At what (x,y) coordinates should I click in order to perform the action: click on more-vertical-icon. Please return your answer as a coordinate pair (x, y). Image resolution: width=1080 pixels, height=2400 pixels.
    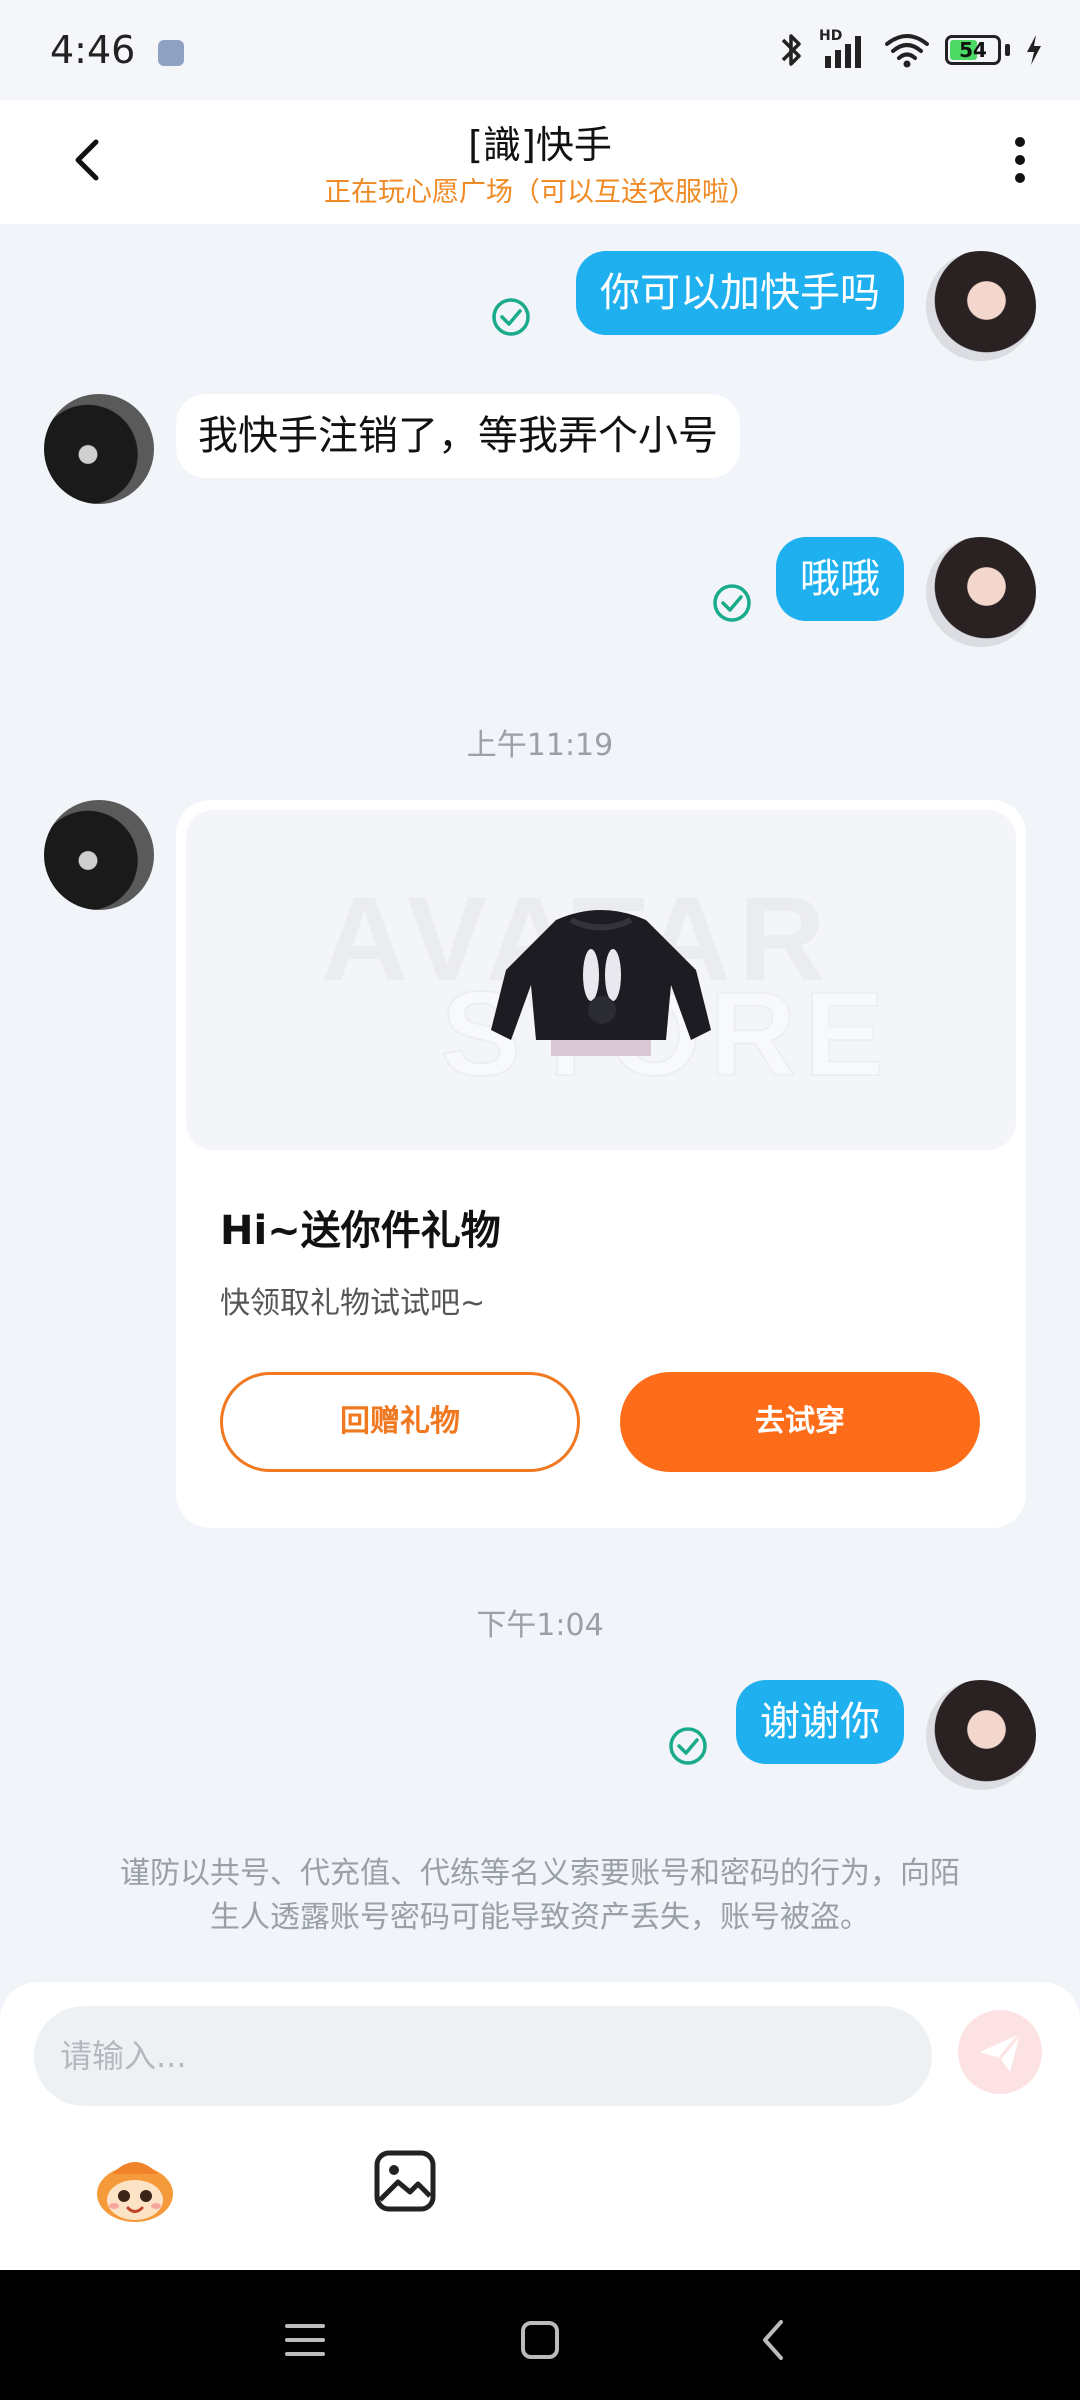
    Looking at the image, I should click on (1020, 160).